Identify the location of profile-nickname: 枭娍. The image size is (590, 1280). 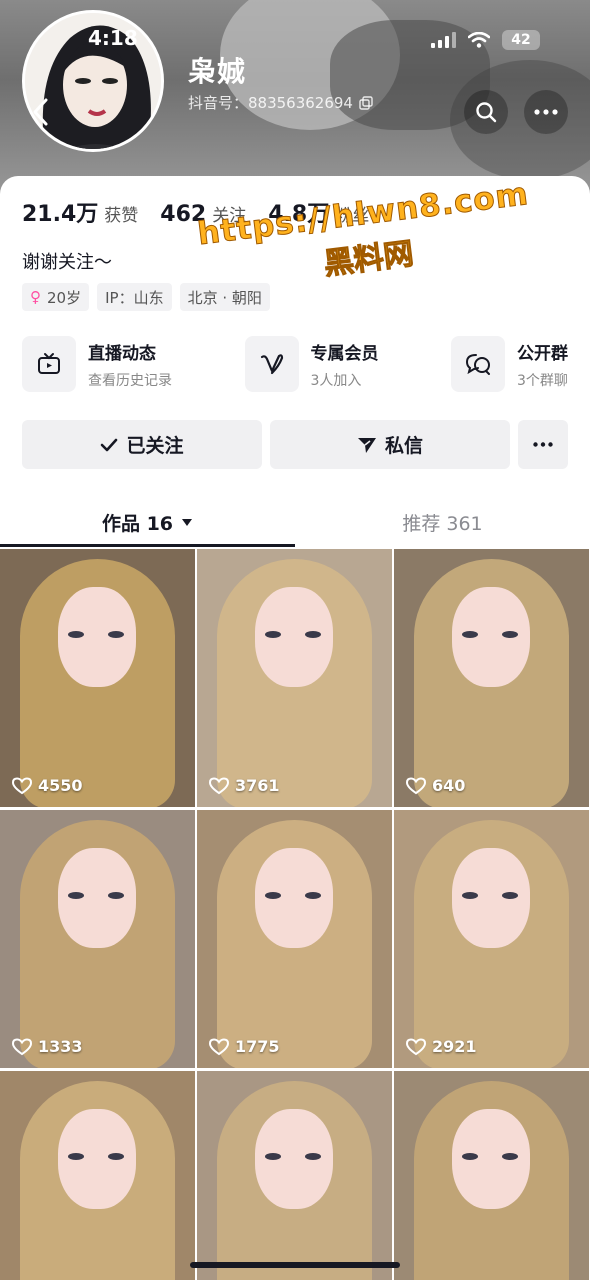
(217, 71).